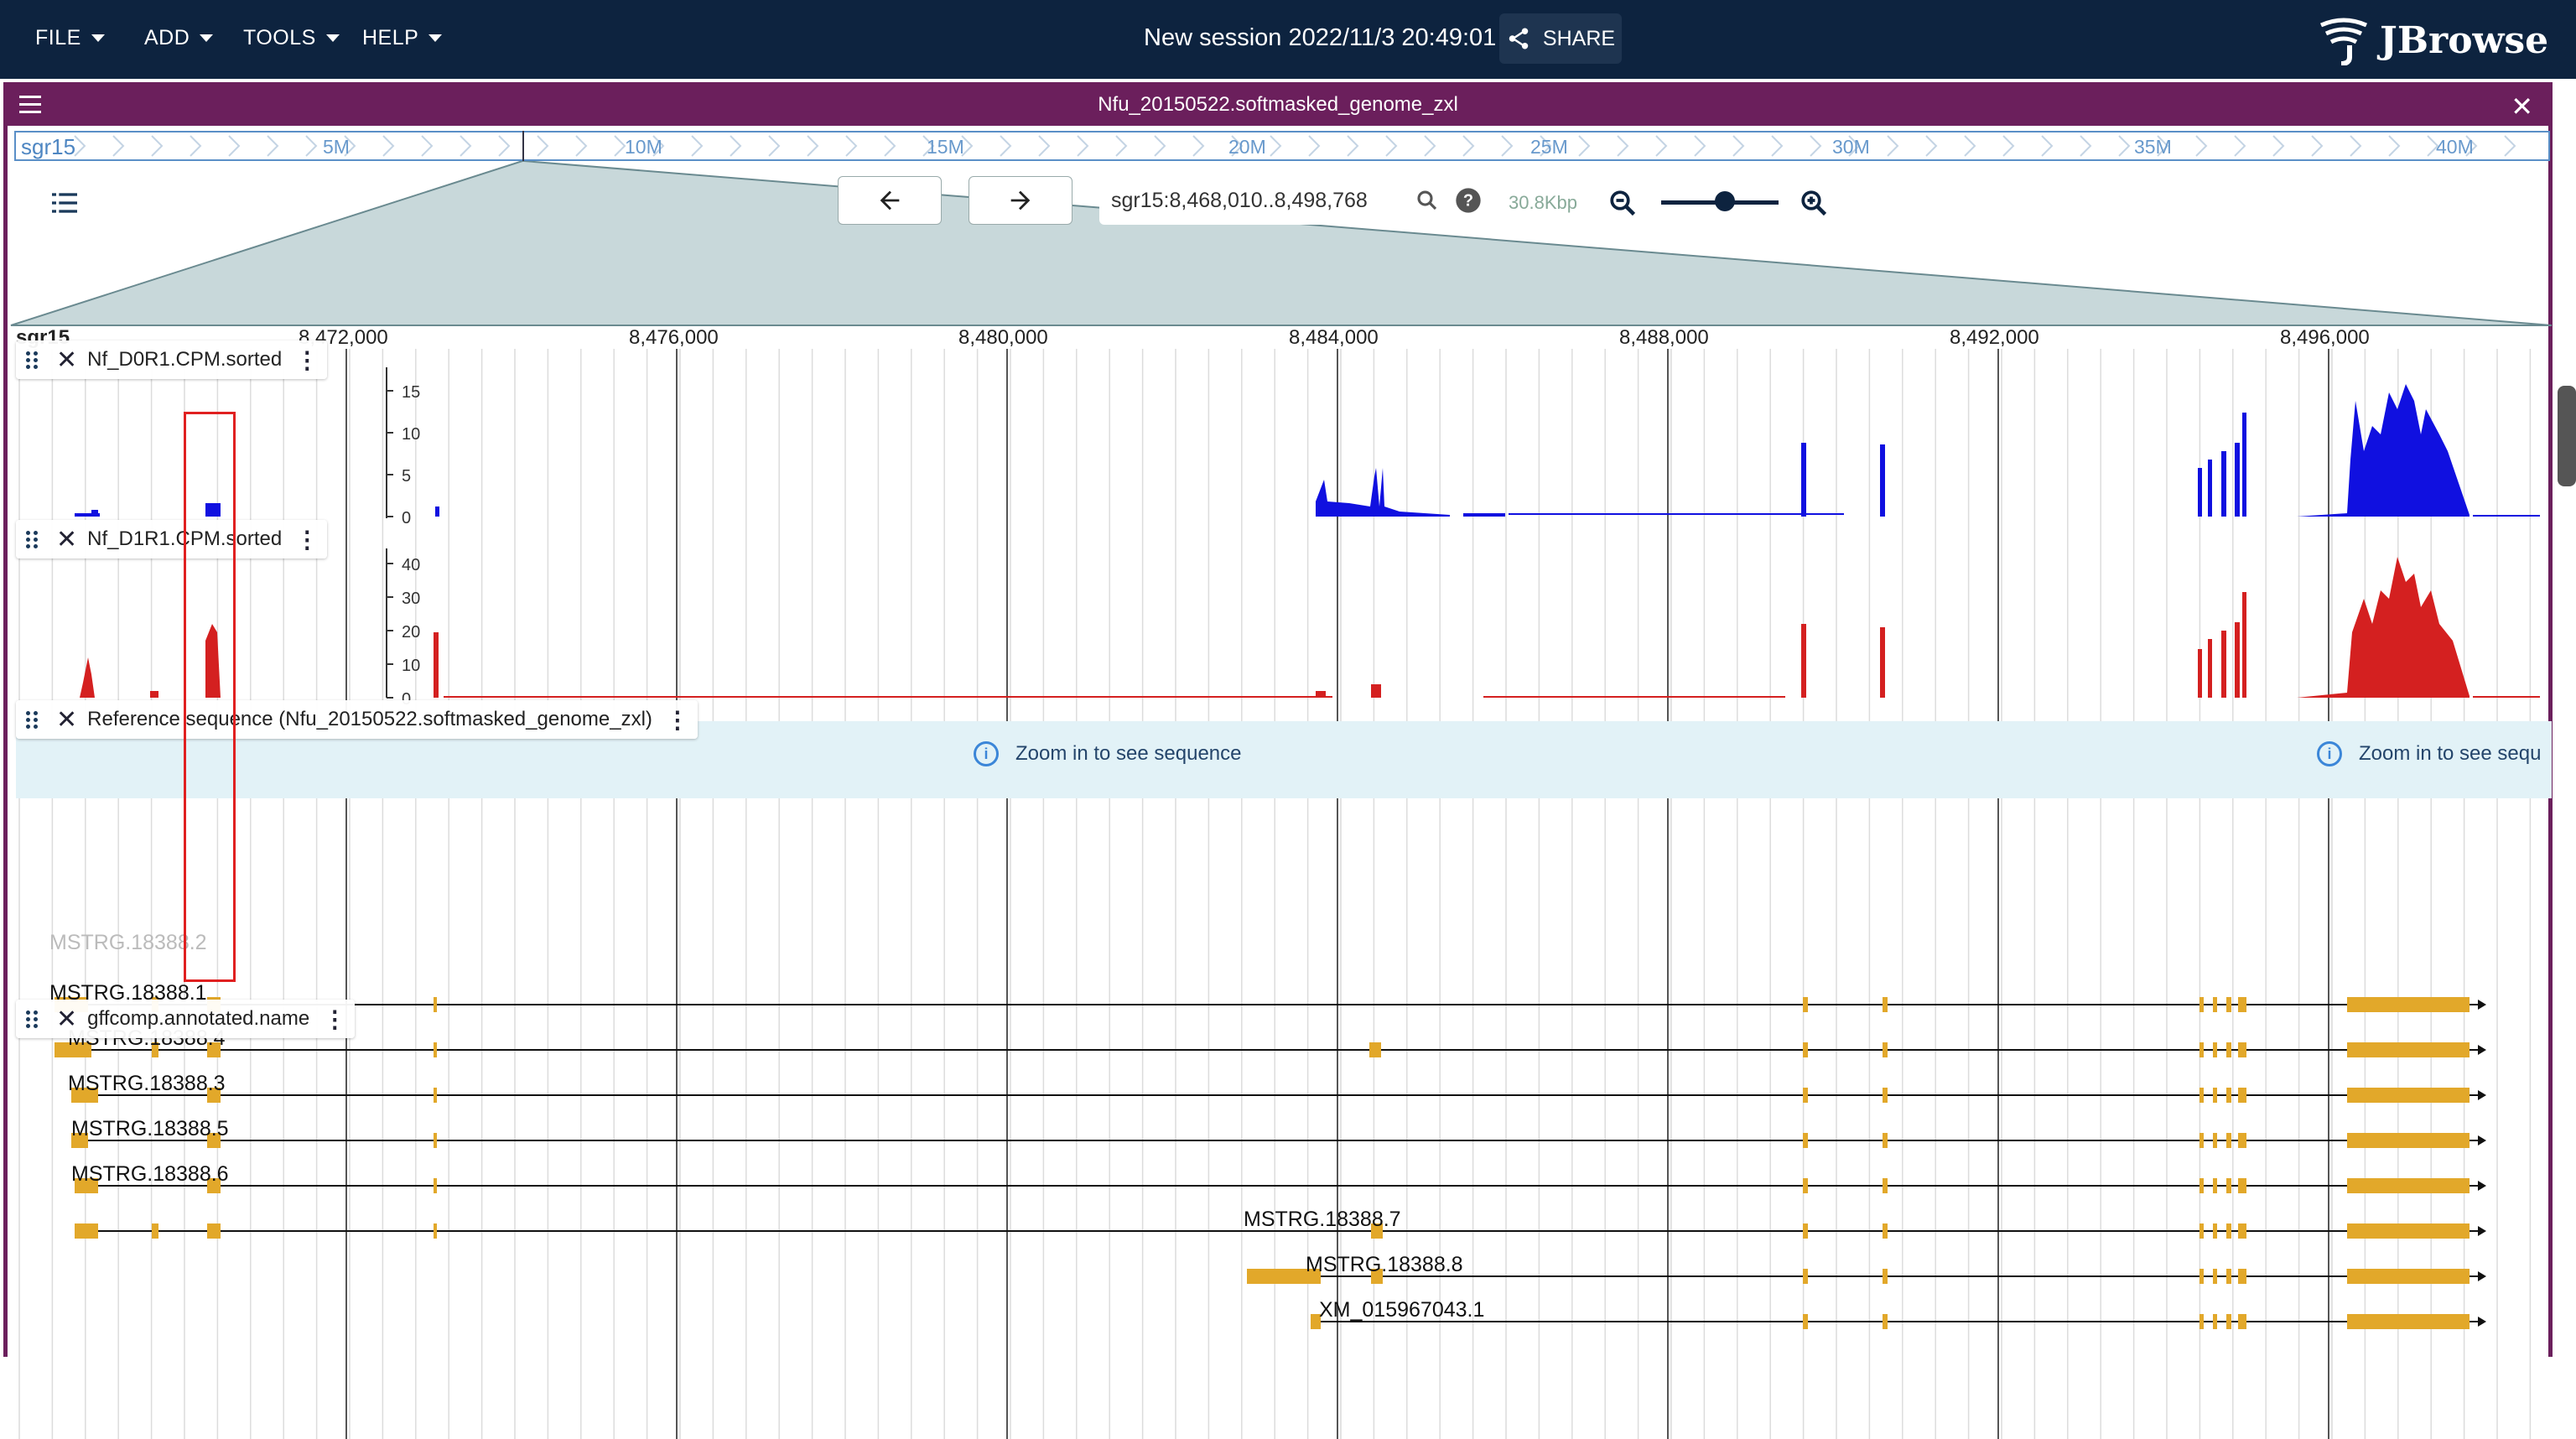 This screenshot has height=1439, width=2576. What do you see at coordinates (150, 1174) in the screenshot?
I see `feature-label: MSTRG.18388.6` at bounding box center [150, 1174].